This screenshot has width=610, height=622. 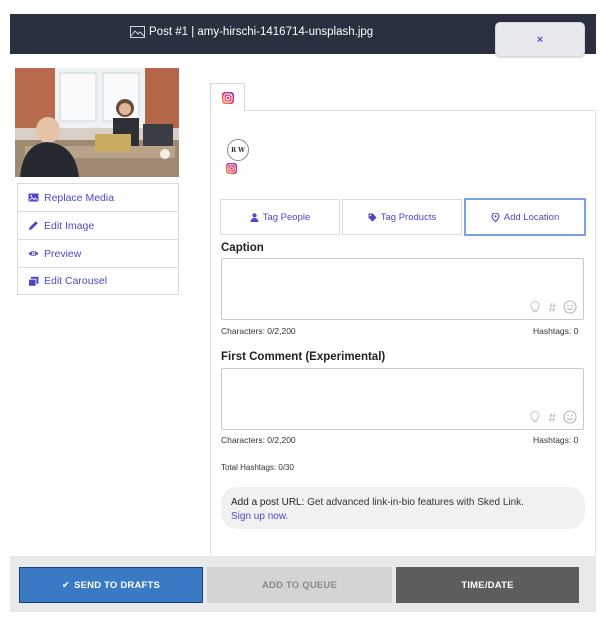 I want to click on replace-media-button: Replace Media, so click(x=98, y=197).